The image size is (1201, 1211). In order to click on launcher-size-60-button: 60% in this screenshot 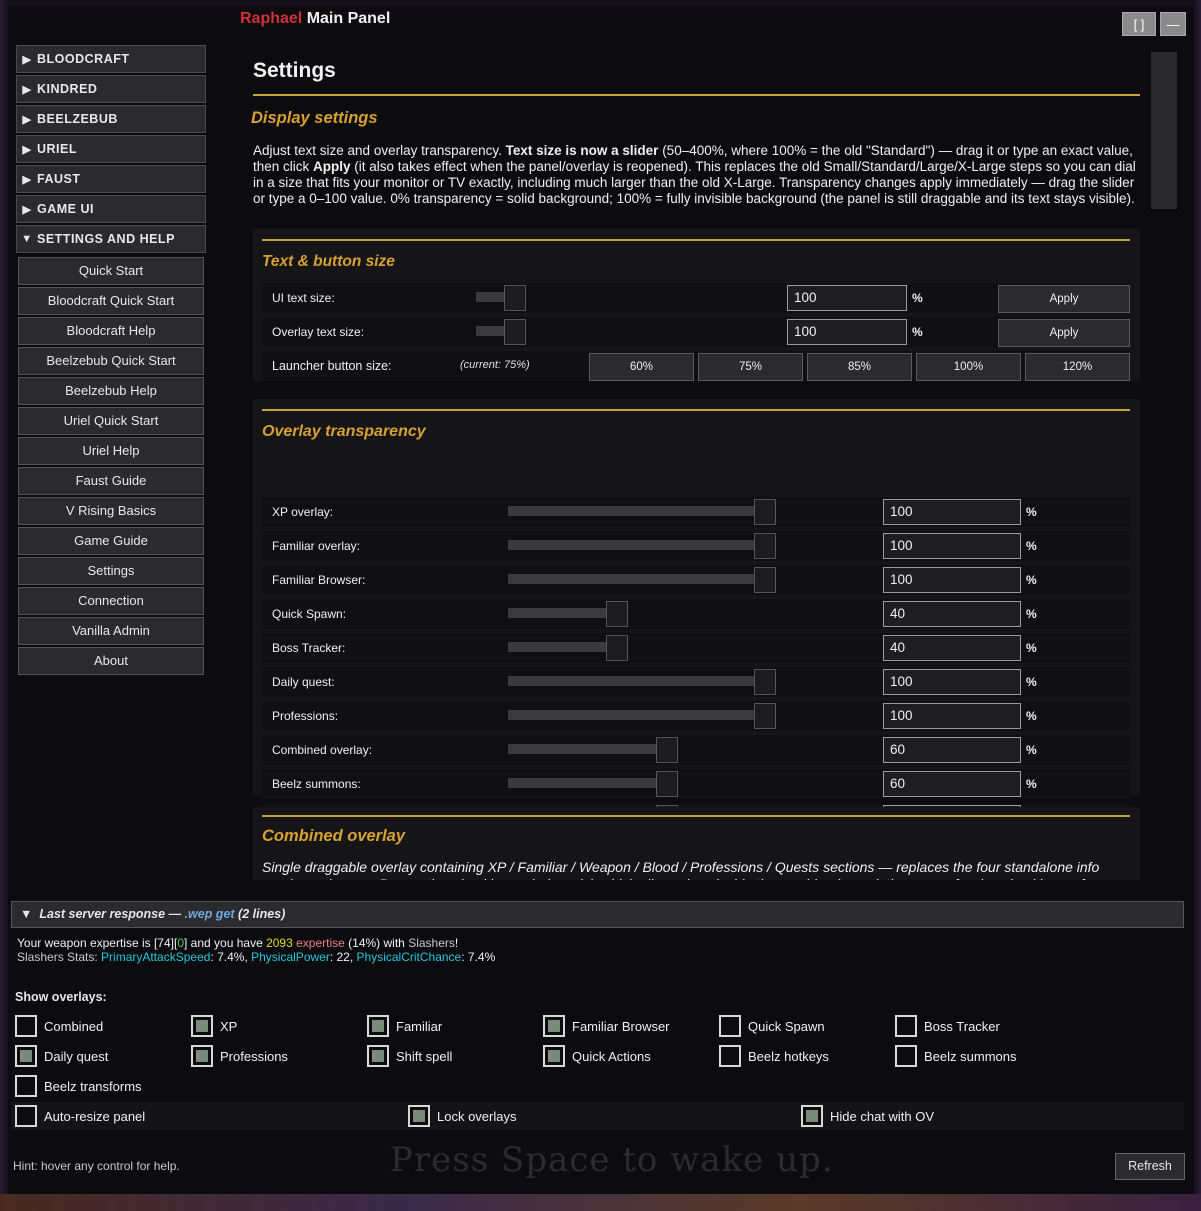, I will do `click(641, 367)`.